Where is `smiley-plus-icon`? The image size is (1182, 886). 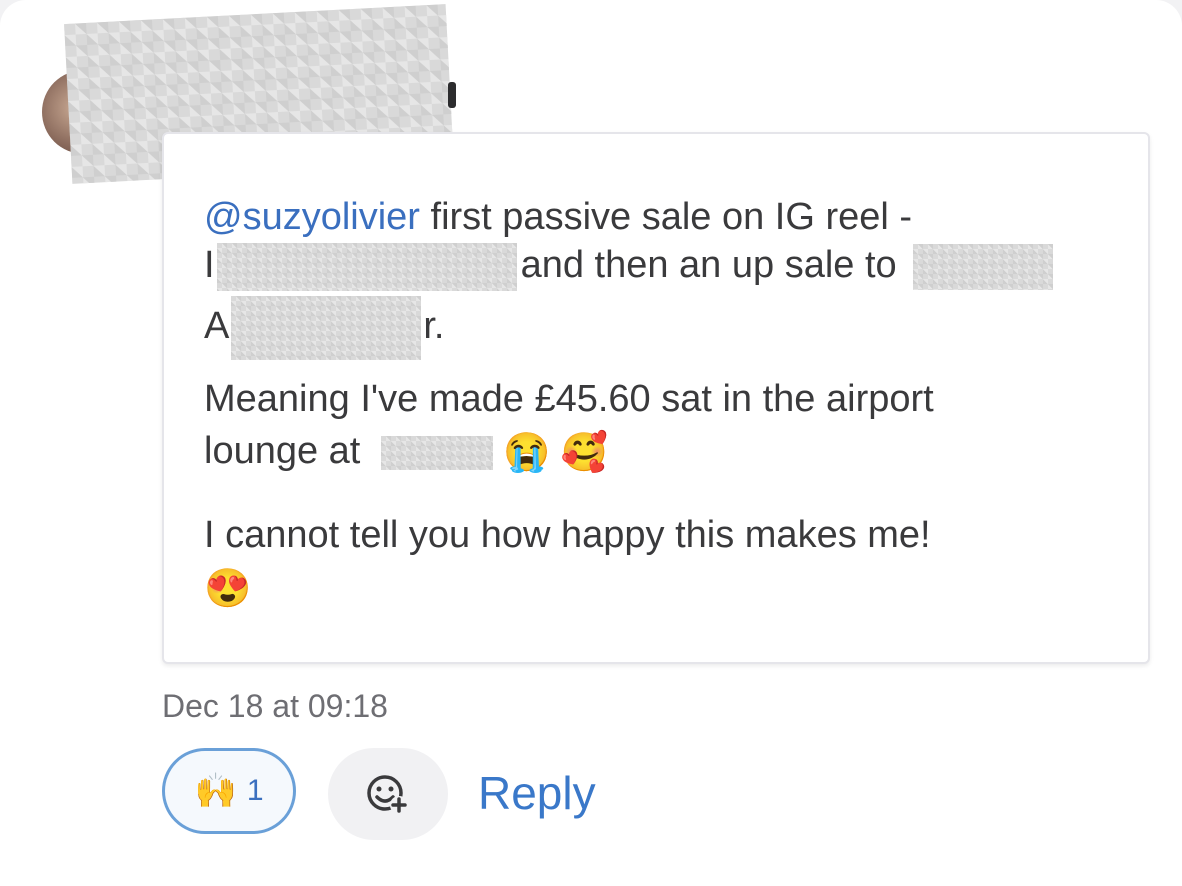
smiley-plus-icon is located at coordinates (387, 794).